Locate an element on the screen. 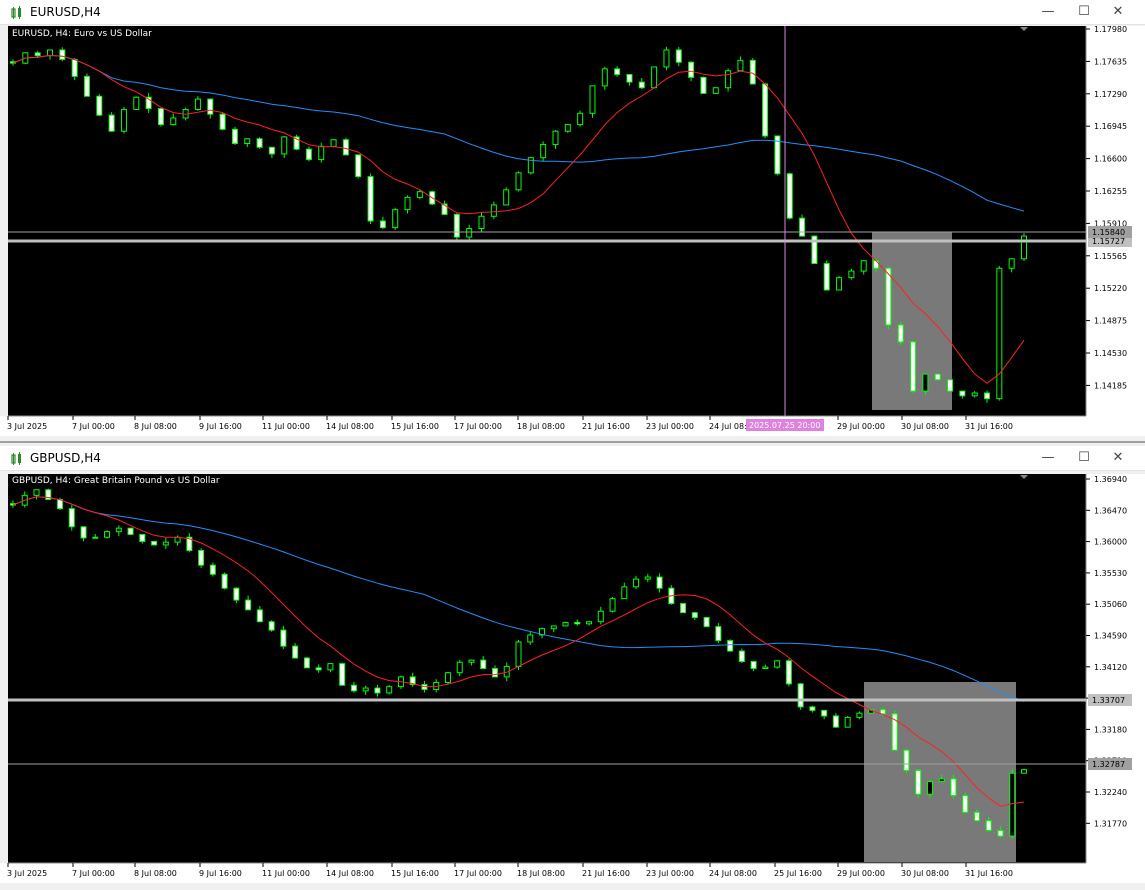 This screenshot has height=890, width=1145. time-tick-label: 29 Jul 00:00 is located at coordinates (861, 873).